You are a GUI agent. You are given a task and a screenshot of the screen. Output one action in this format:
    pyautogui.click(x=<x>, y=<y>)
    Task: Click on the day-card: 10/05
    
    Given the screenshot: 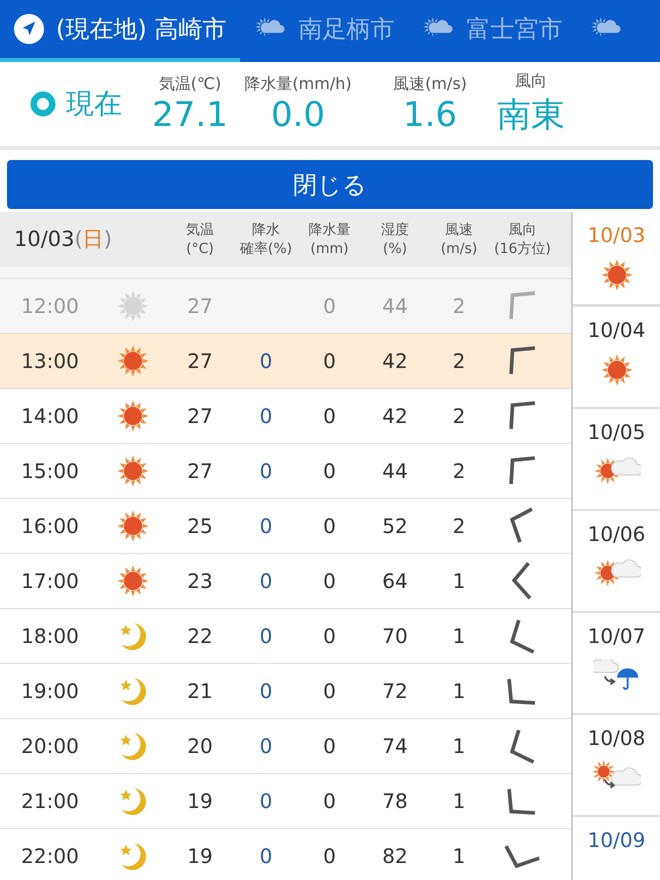 What is the action you would take?
    pyautogui.click(x=616, y=460)
    